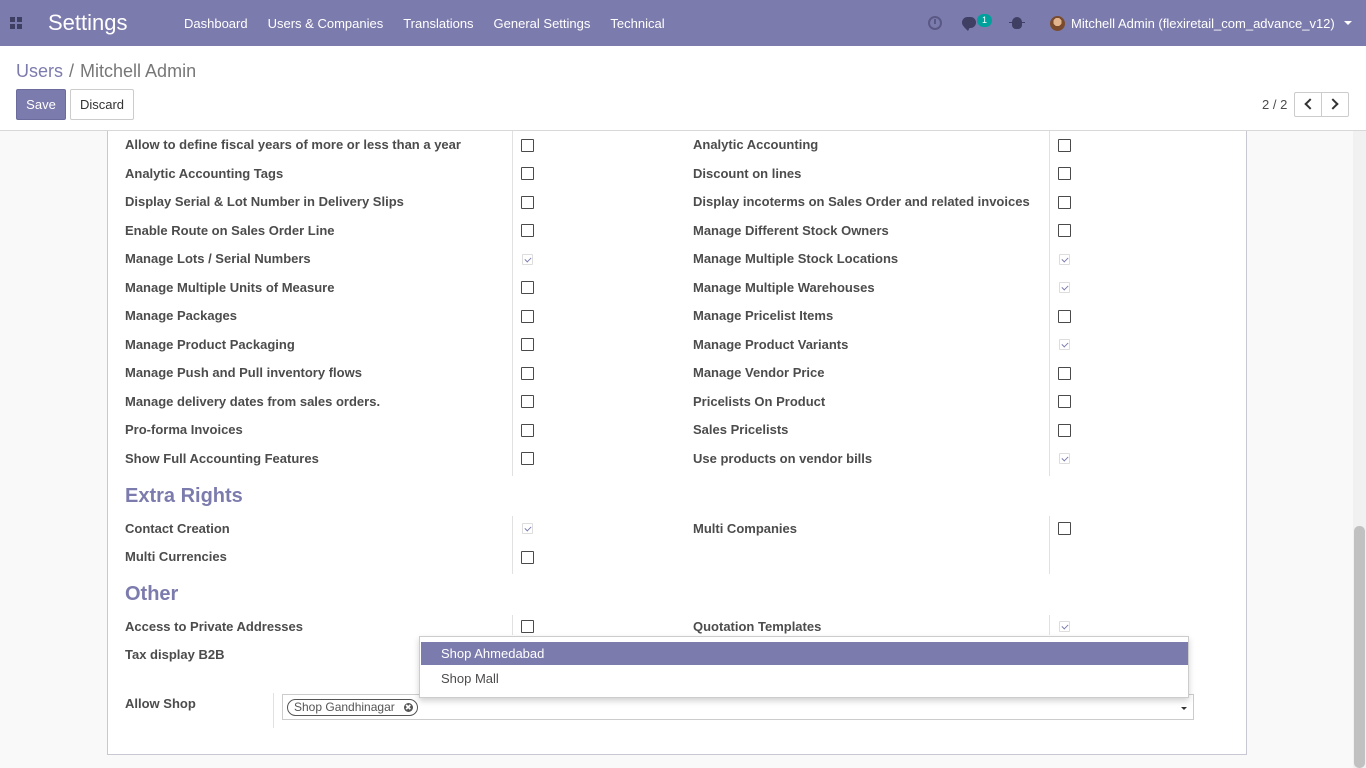 Image resolution: width=1366 pixels, height=768 pixels. I want to click on pager-next-button, so click(1335, 104).